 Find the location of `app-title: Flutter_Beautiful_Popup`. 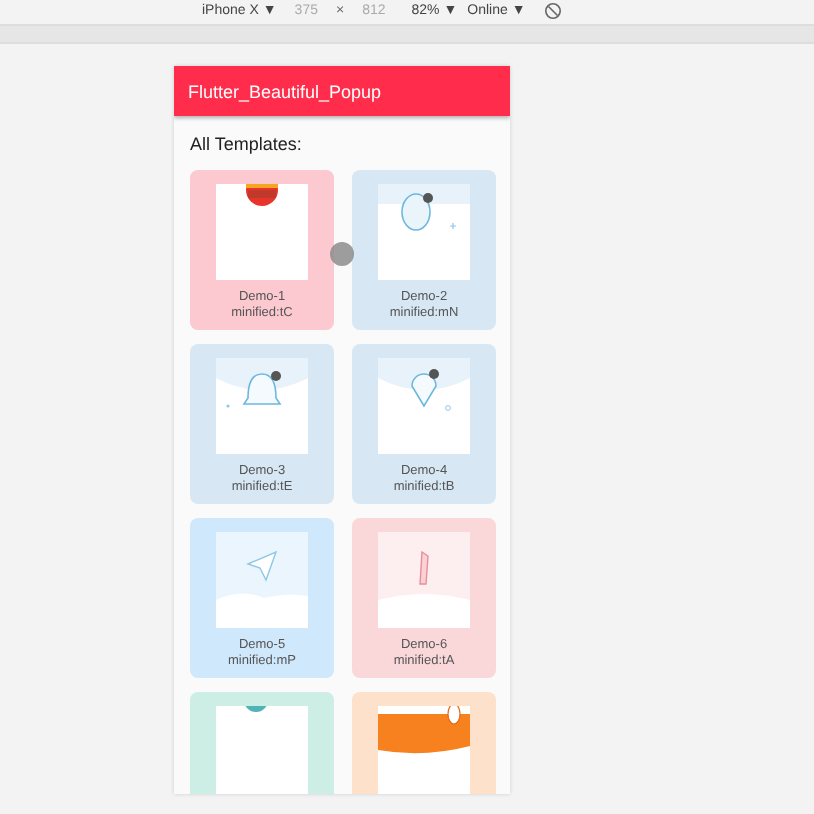

app-title: Flutter_Beautiful_Popup is located at coordinates (285, 91).